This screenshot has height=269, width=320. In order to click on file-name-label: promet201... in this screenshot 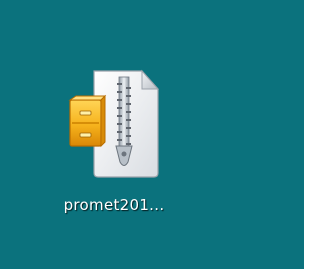, I will do `click(114, 205)`.